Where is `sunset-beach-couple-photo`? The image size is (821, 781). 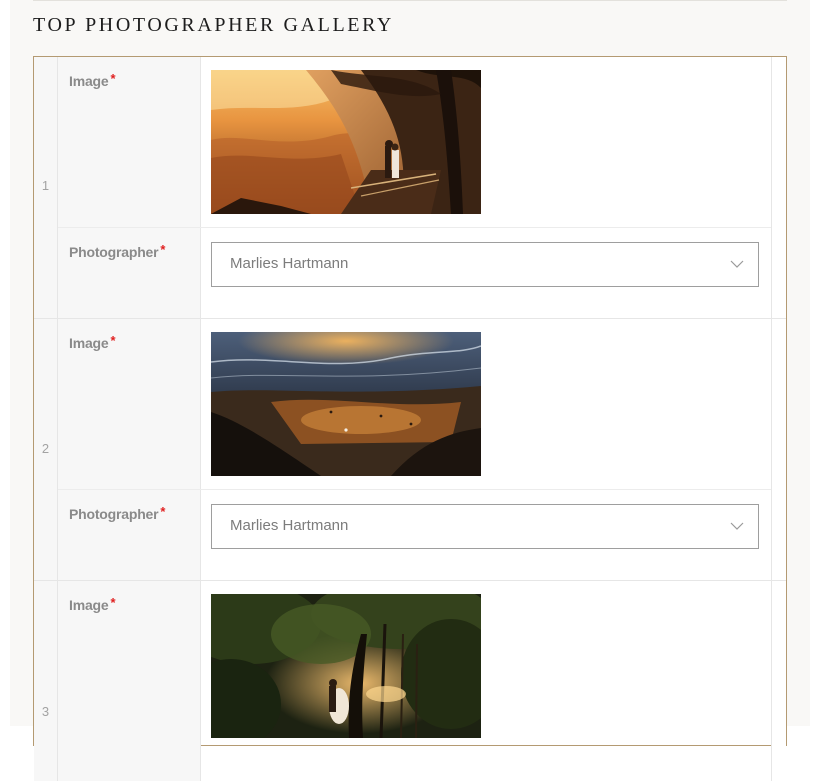 sunset-beach-couple-photo is located at coordinates (346, 142).